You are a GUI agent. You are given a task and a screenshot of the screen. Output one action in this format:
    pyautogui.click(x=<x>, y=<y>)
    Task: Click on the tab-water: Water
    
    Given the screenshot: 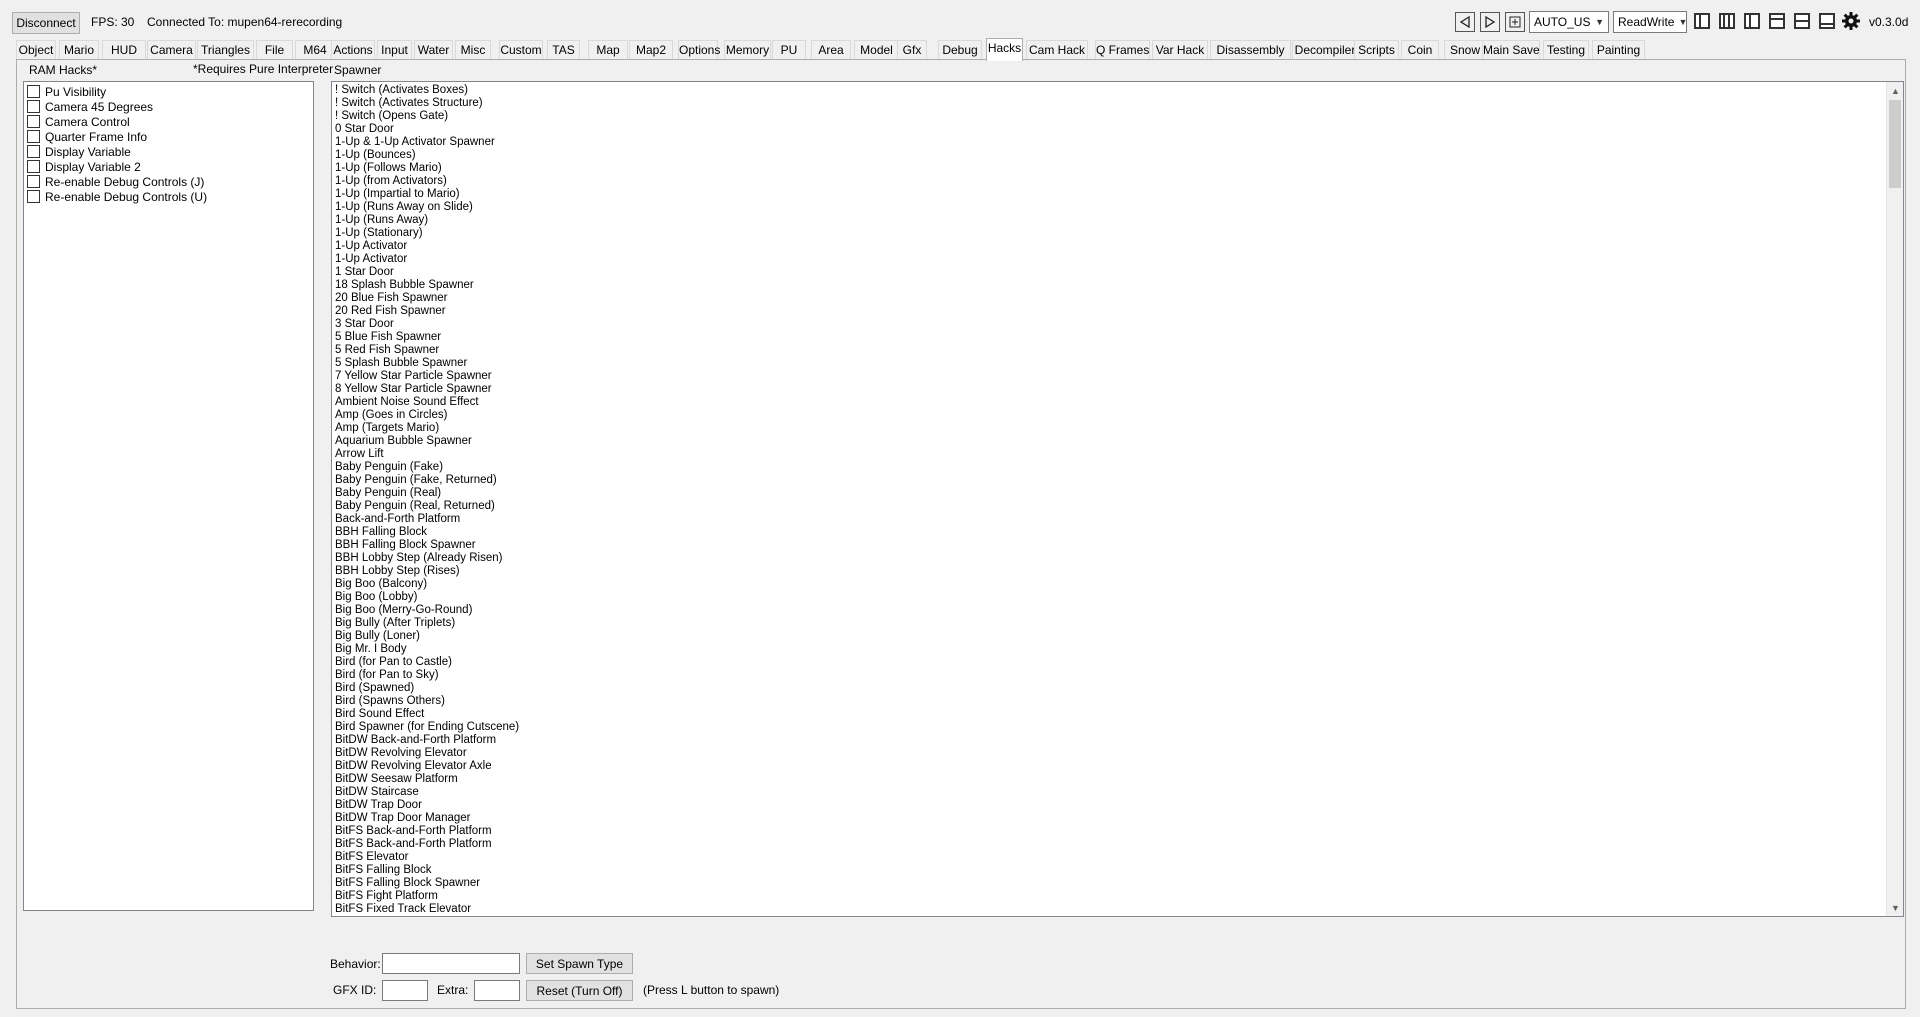 What is the action you would take?
    pyautogui.click(x=433, y=50)
    